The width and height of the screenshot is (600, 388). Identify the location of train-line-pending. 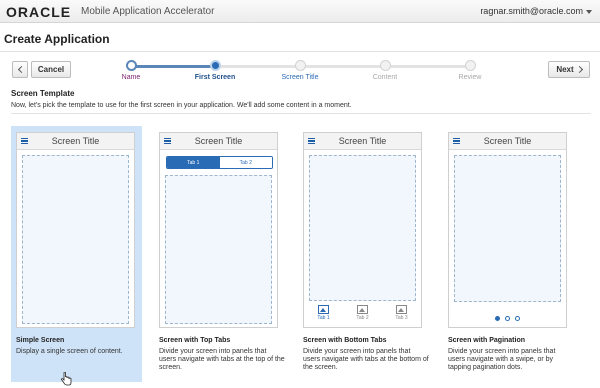
(342, 66).